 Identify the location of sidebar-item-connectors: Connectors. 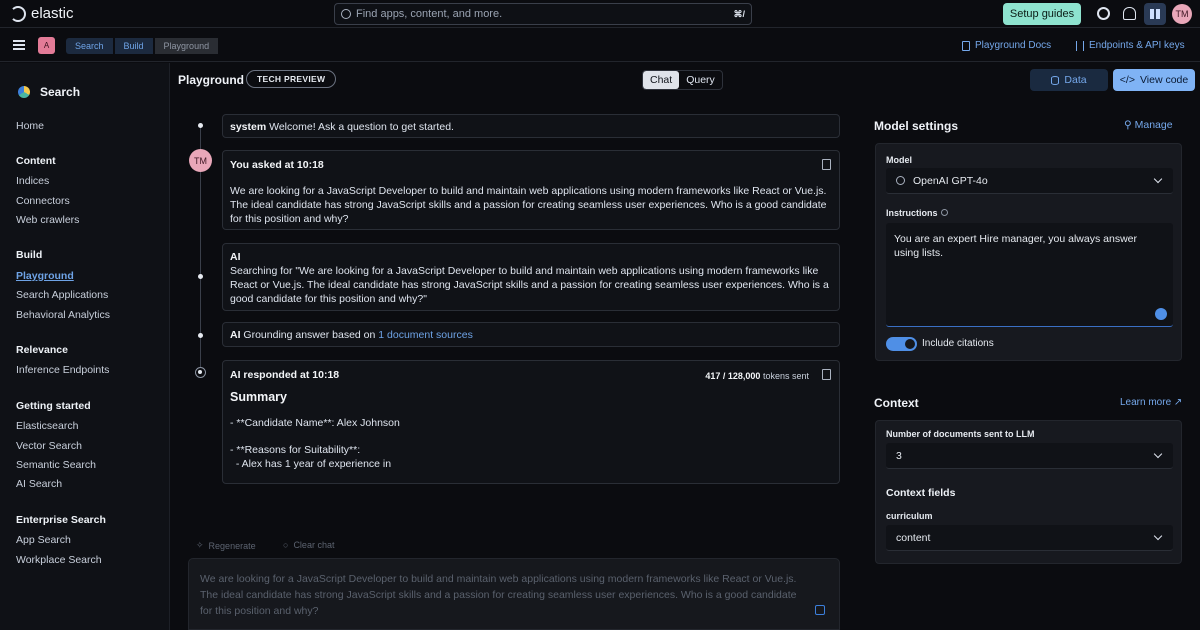
(43, 201).